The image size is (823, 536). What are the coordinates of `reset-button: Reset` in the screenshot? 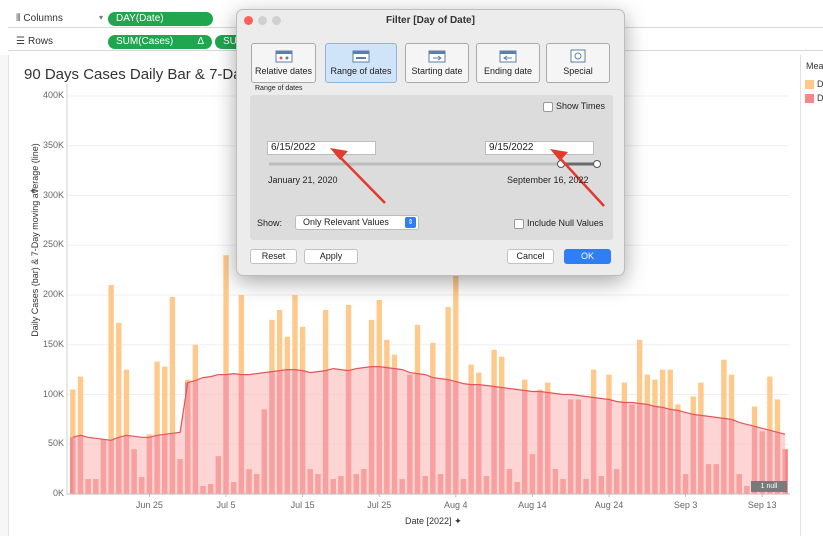 It's located at (273, 256).